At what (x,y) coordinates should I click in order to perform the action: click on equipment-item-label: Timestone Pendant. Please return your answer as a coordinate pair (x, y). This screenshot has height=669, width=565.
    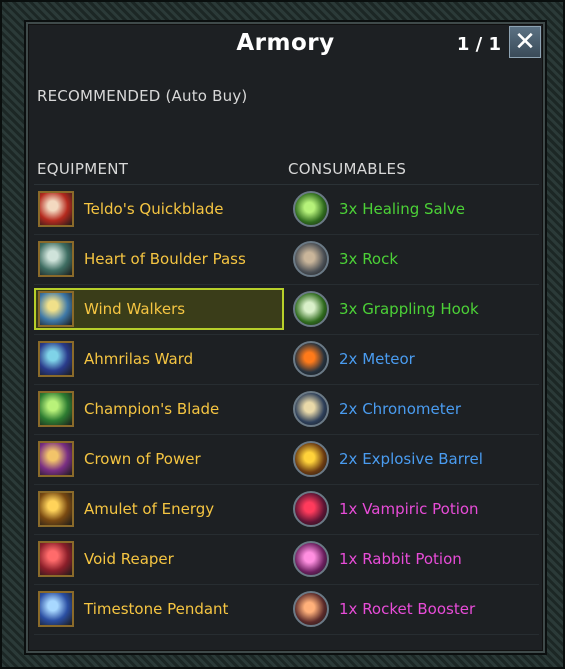
    Looking at the image, I should click on (156, 609).